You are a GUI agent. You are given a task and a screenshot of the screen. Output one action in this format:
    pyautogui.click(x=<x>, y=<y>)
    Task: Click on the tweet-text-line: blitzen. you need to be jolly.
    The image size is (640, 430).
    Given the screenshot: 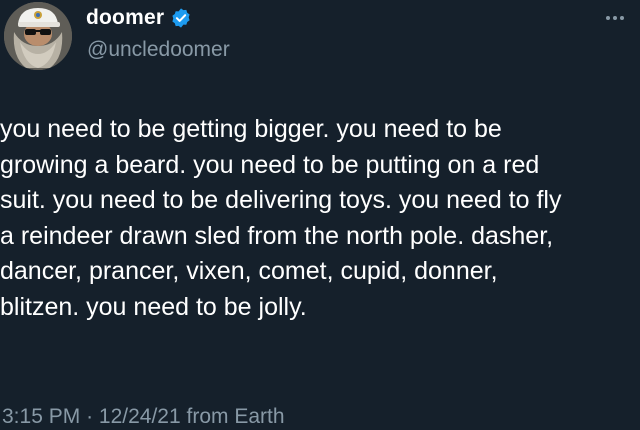 What is the action you would take?
    pyautogui.click(x=153, y=306)
    